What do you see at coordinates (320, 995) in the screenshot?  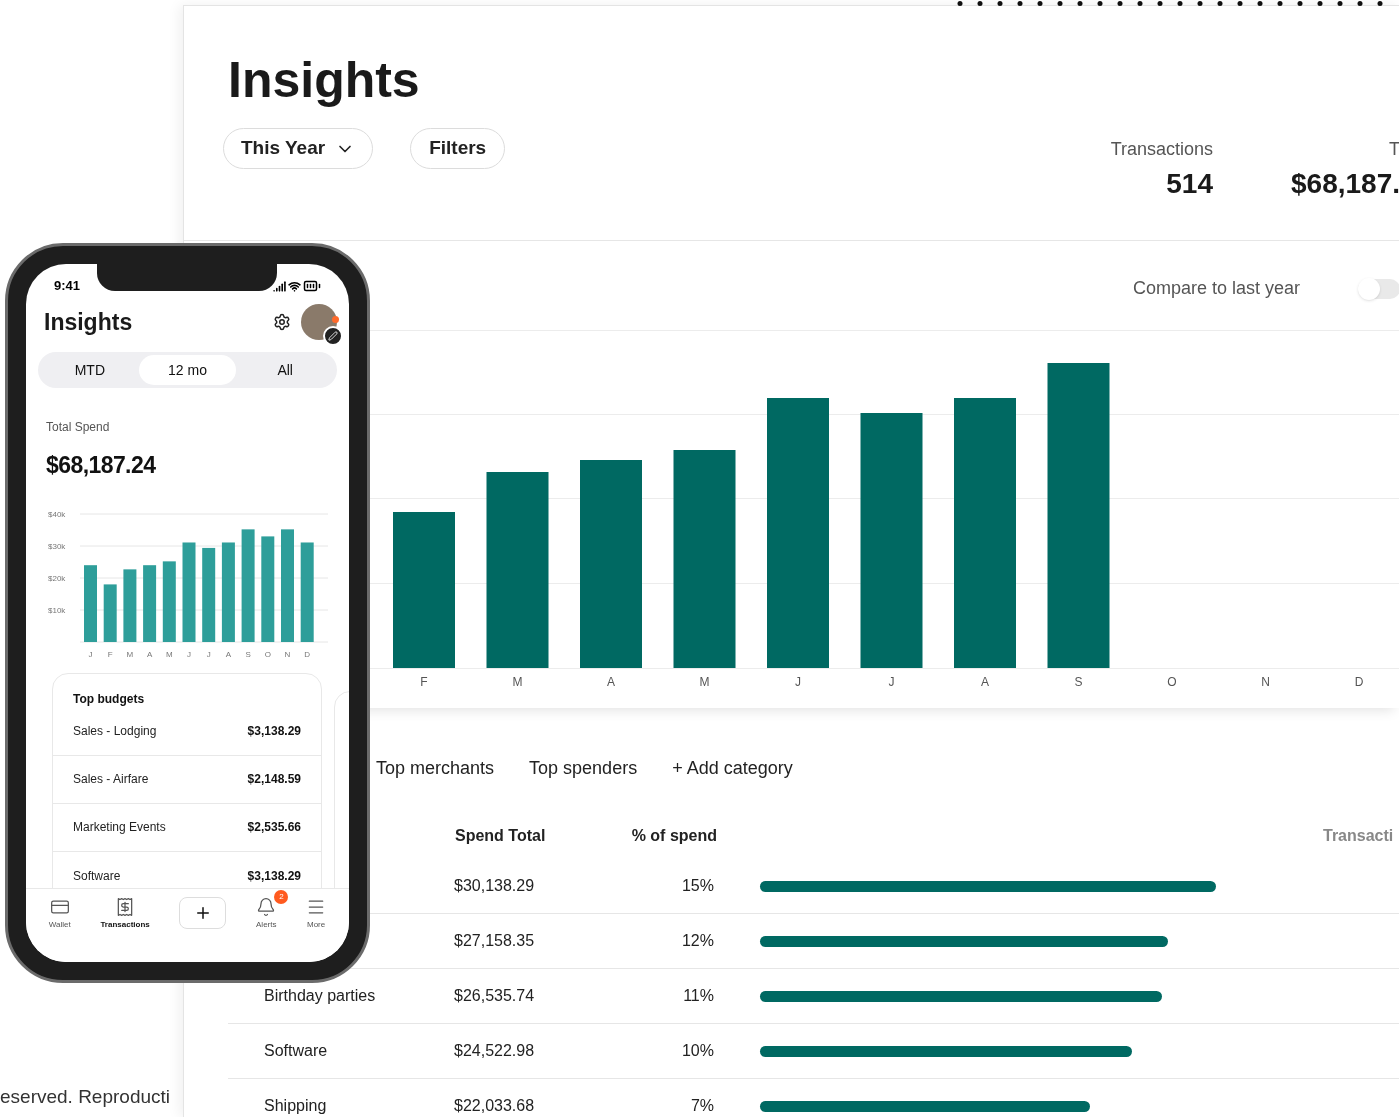 I see `row-name: Birthday parties` at bounding box center [320, 995].